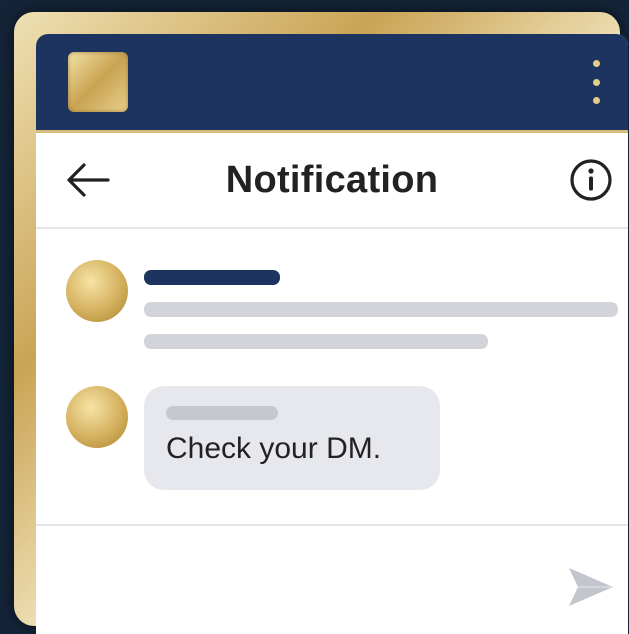 This screenshot has width=629, height=634. I want to click on send-icon, so click(591, 587).